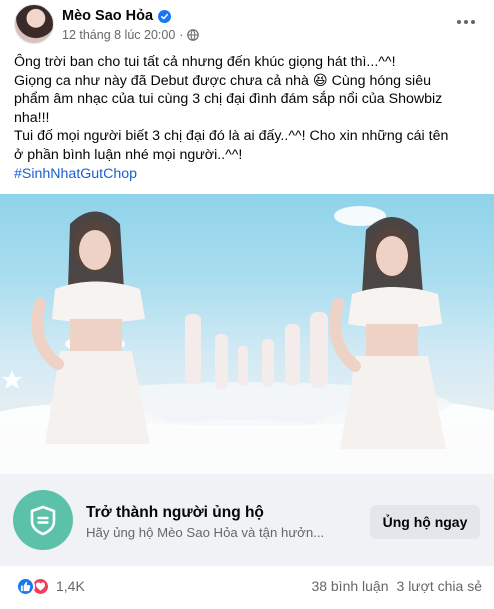  I want to click on supporter-title: Trở thành người ủng hộ, so click(175, 512).